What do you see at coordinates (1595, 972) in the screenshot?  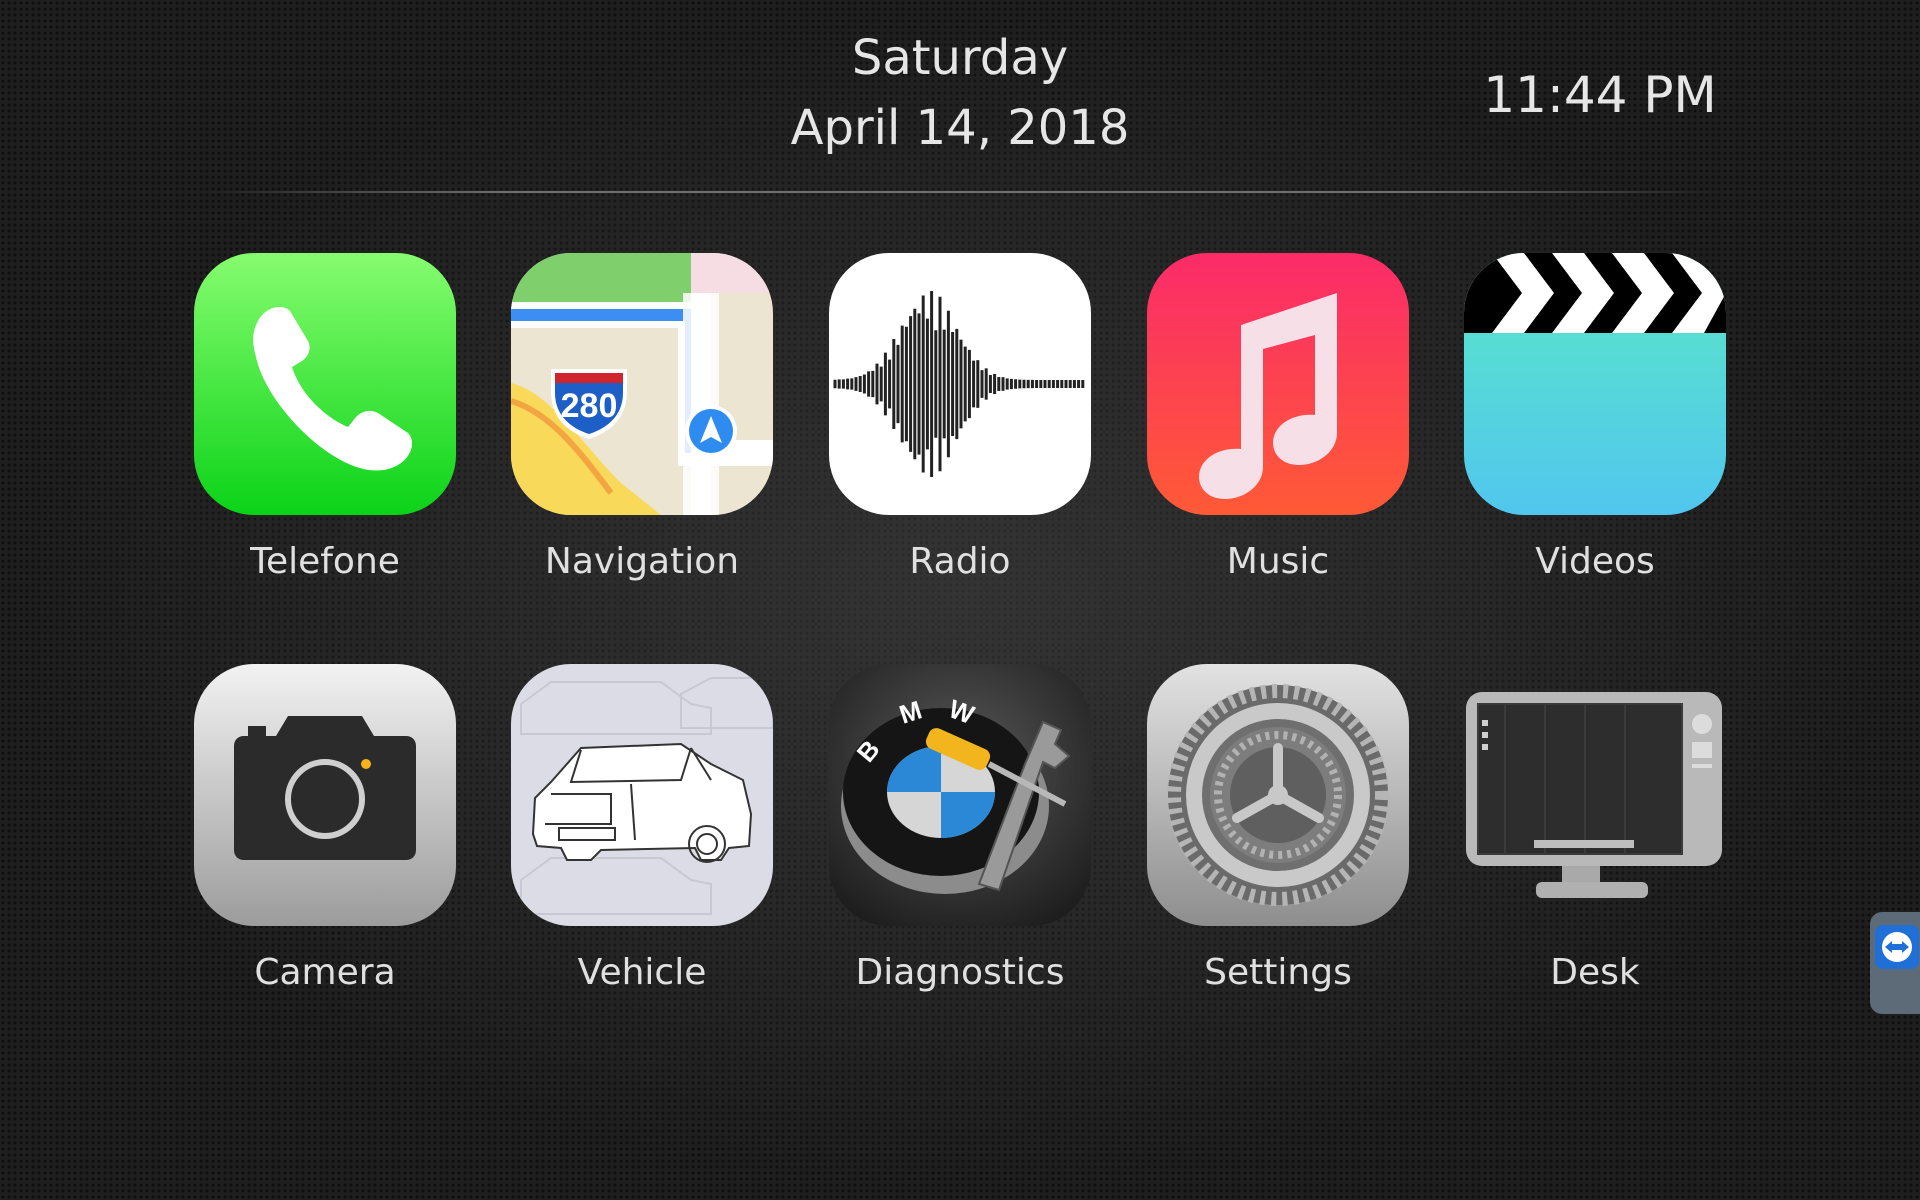 I see `app-label-desk: Desk` at bounding box center [1595, 972].